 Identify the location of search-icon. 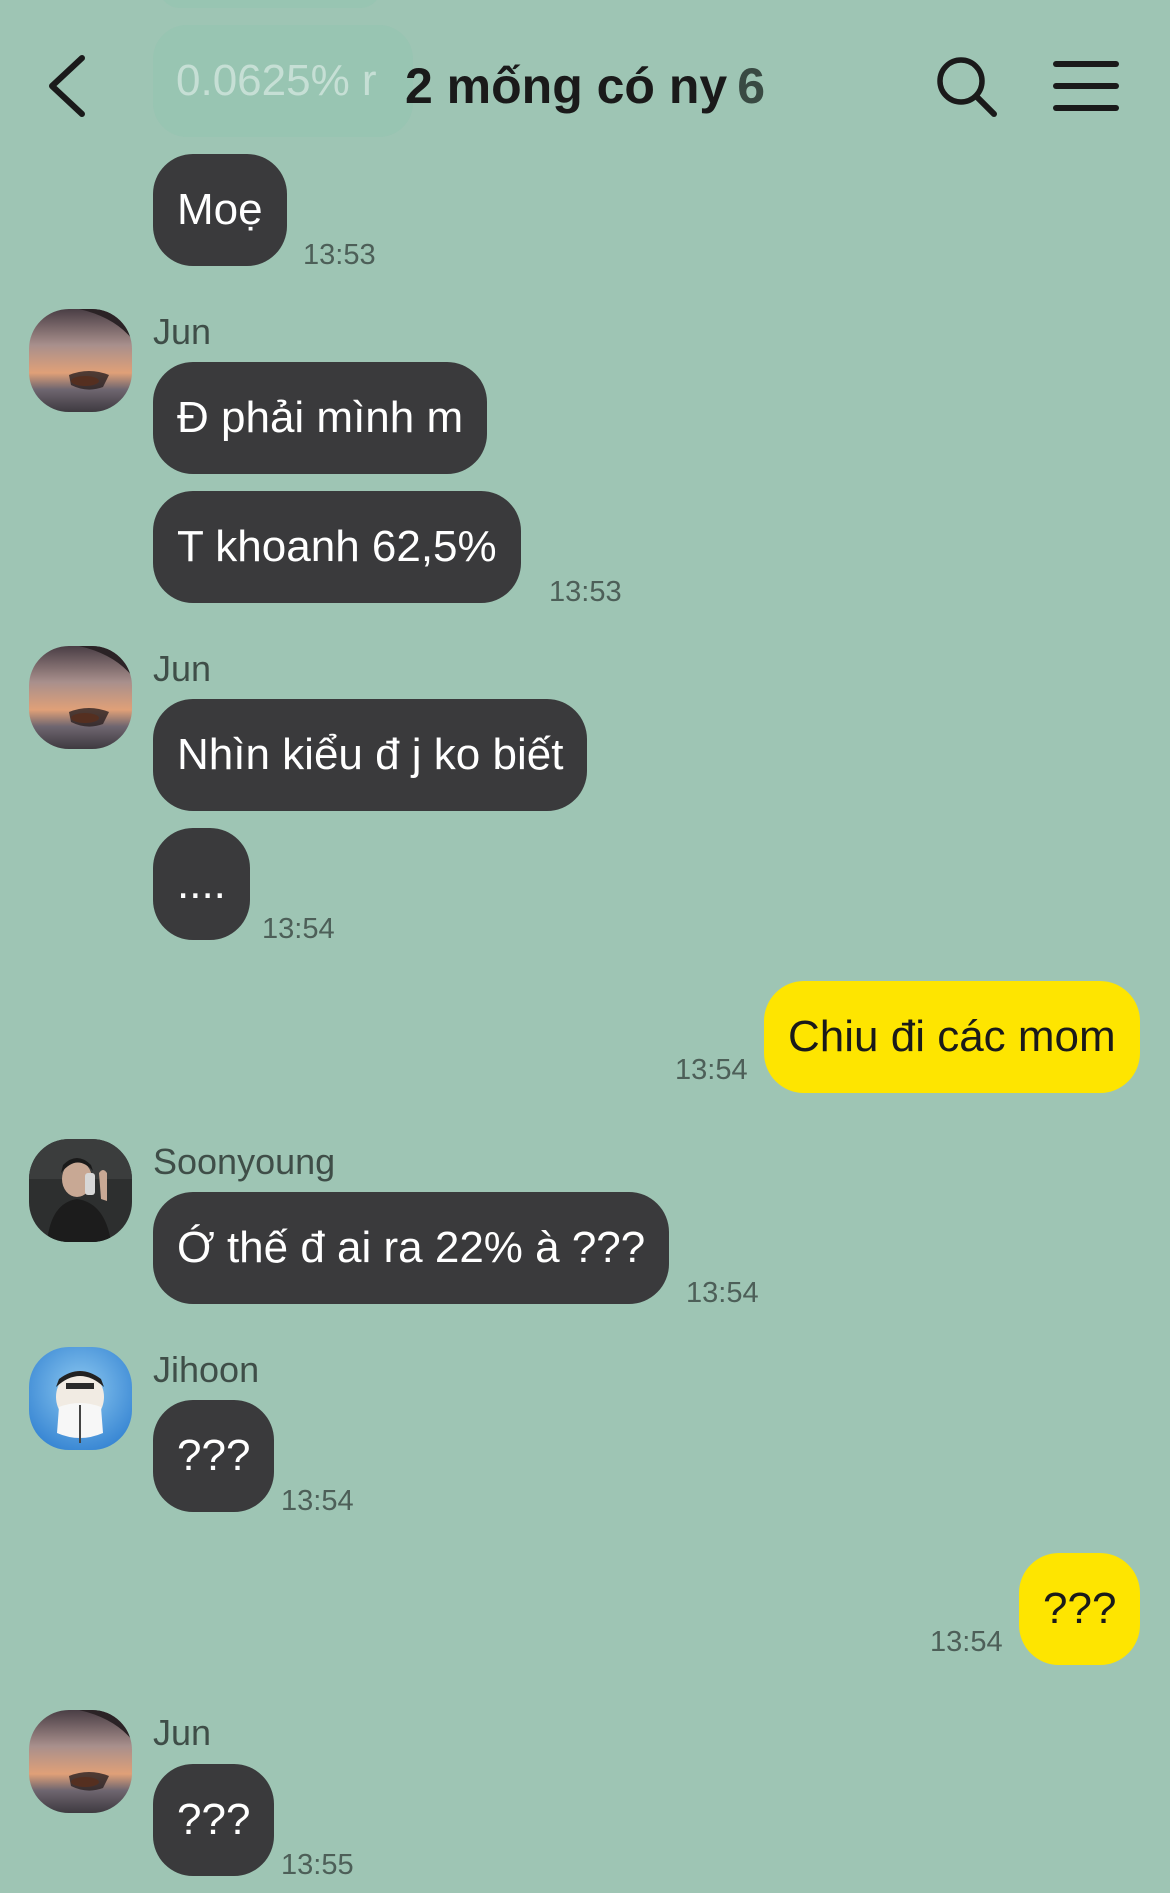
(967, 87).